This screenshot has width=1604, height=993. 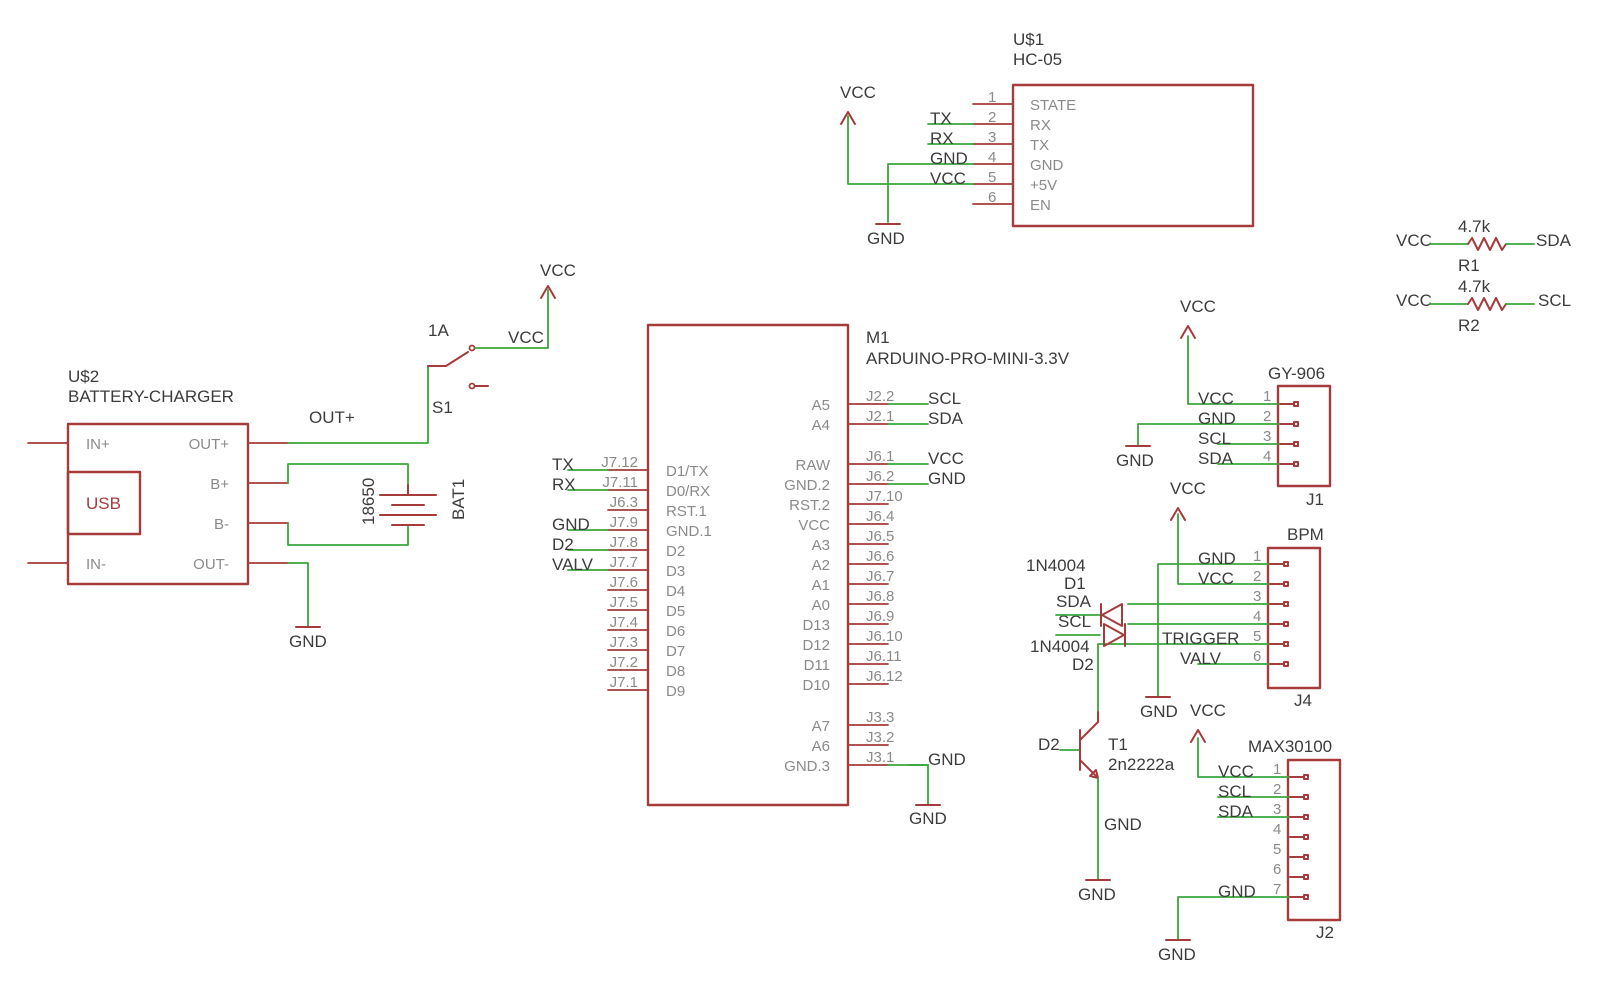 I want to click on d2-name: D2, so click(x=1083, y=664).